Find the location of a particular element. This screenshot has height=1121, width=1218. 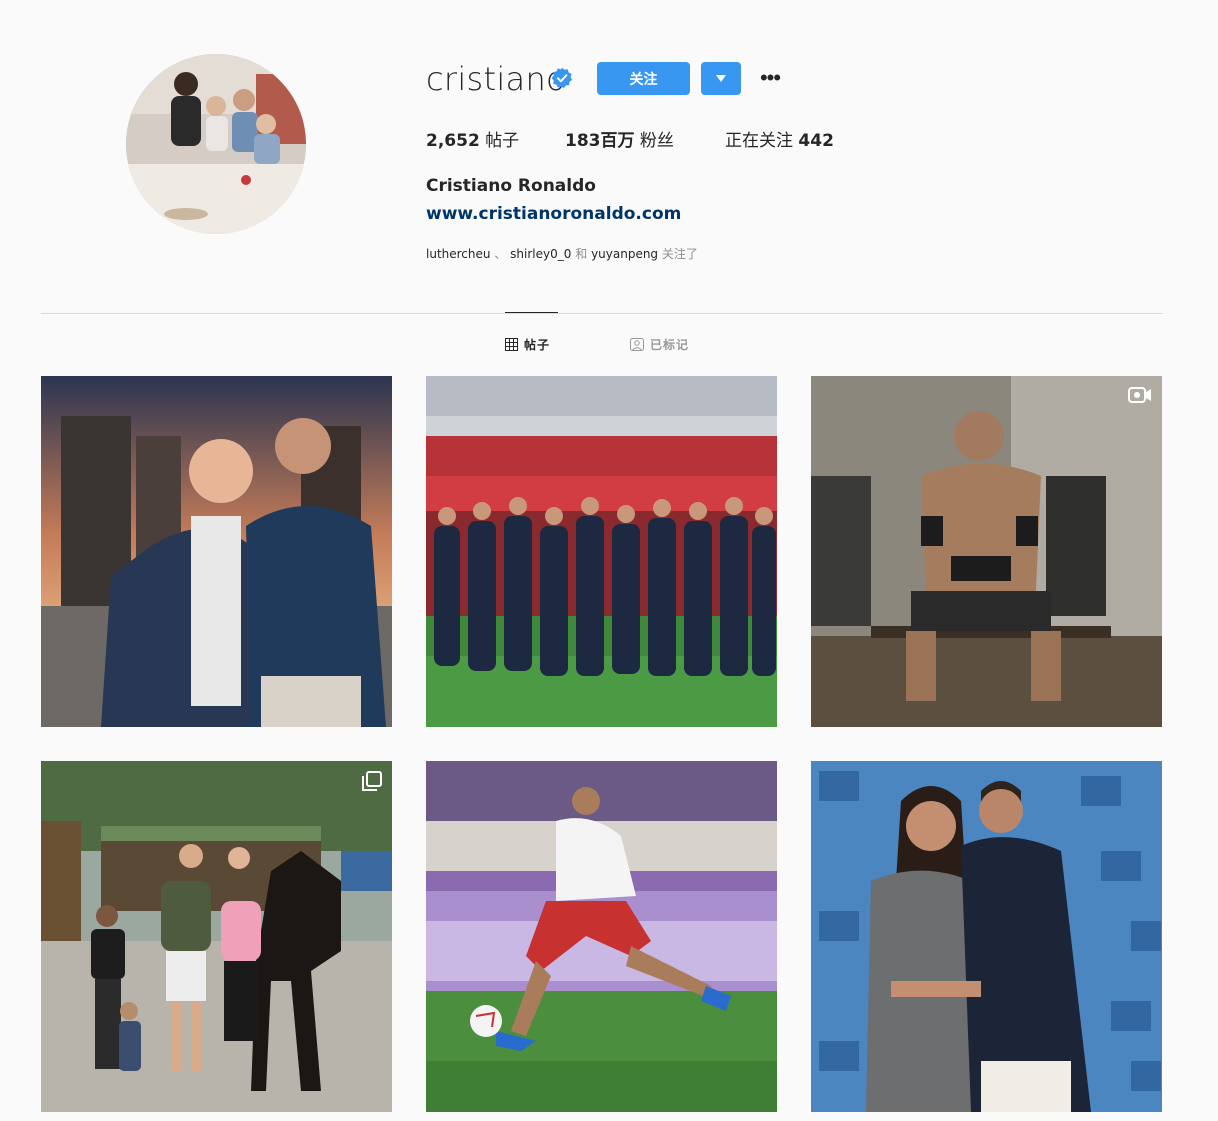

website-link: www.cristianoronaldo.com is located at coordinates (553, 214).